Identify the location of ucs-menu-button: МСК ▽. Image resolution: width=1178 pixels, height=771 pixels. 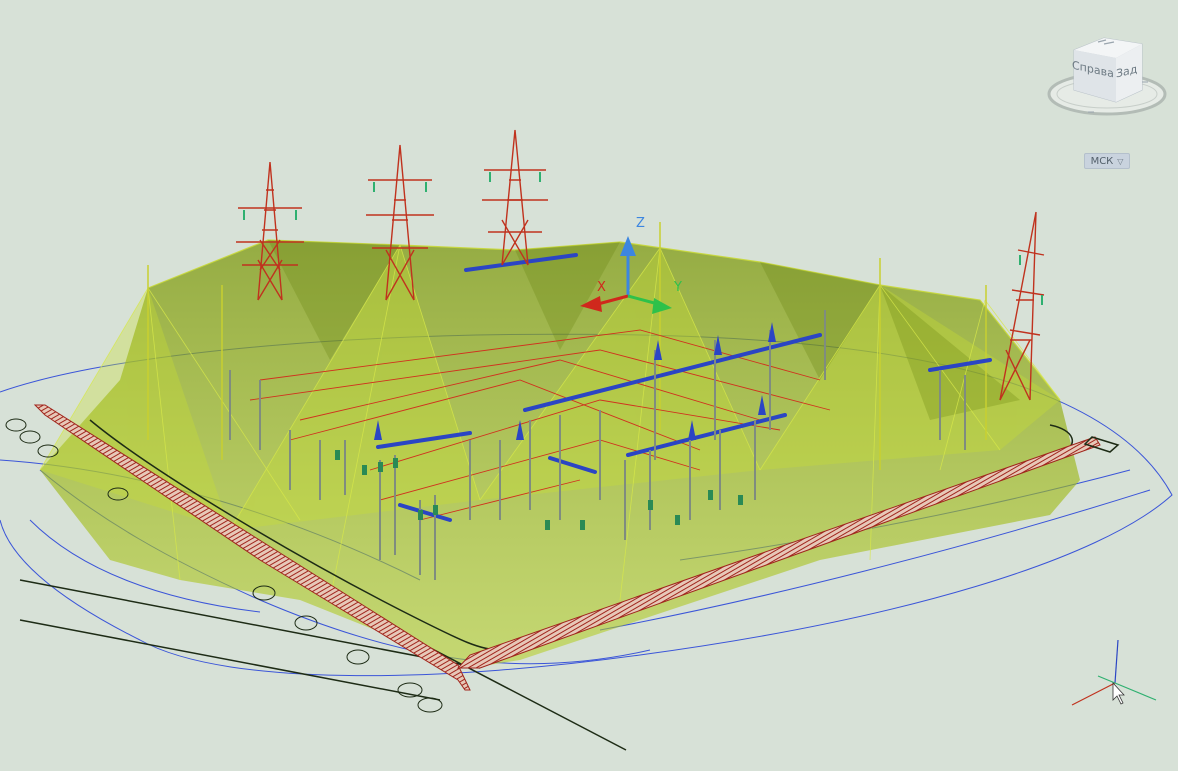
(1107, 161).